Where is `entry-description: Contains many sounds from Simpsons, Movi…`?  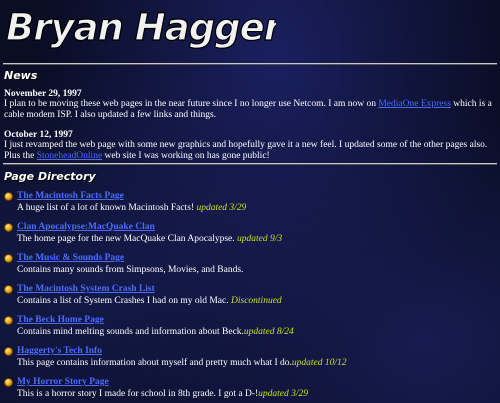
entry-description: Contains many sounds from Simpsons, Movi… is located at coordinates (130, 270).